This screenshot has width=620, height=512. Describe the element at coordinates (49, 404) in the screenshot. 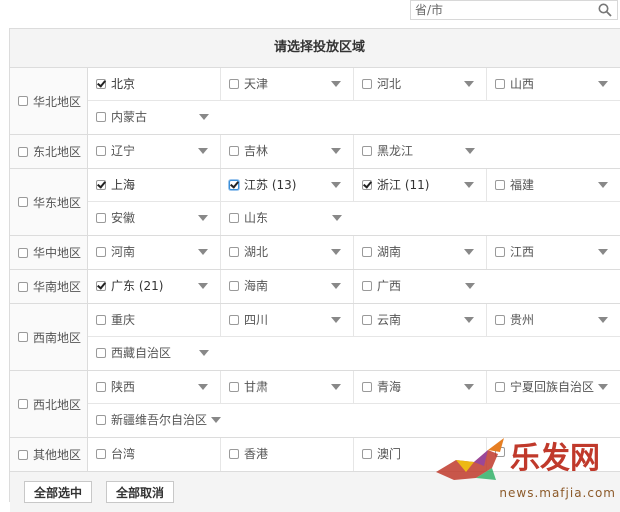

I see `region-label: 西北地区` at that location.